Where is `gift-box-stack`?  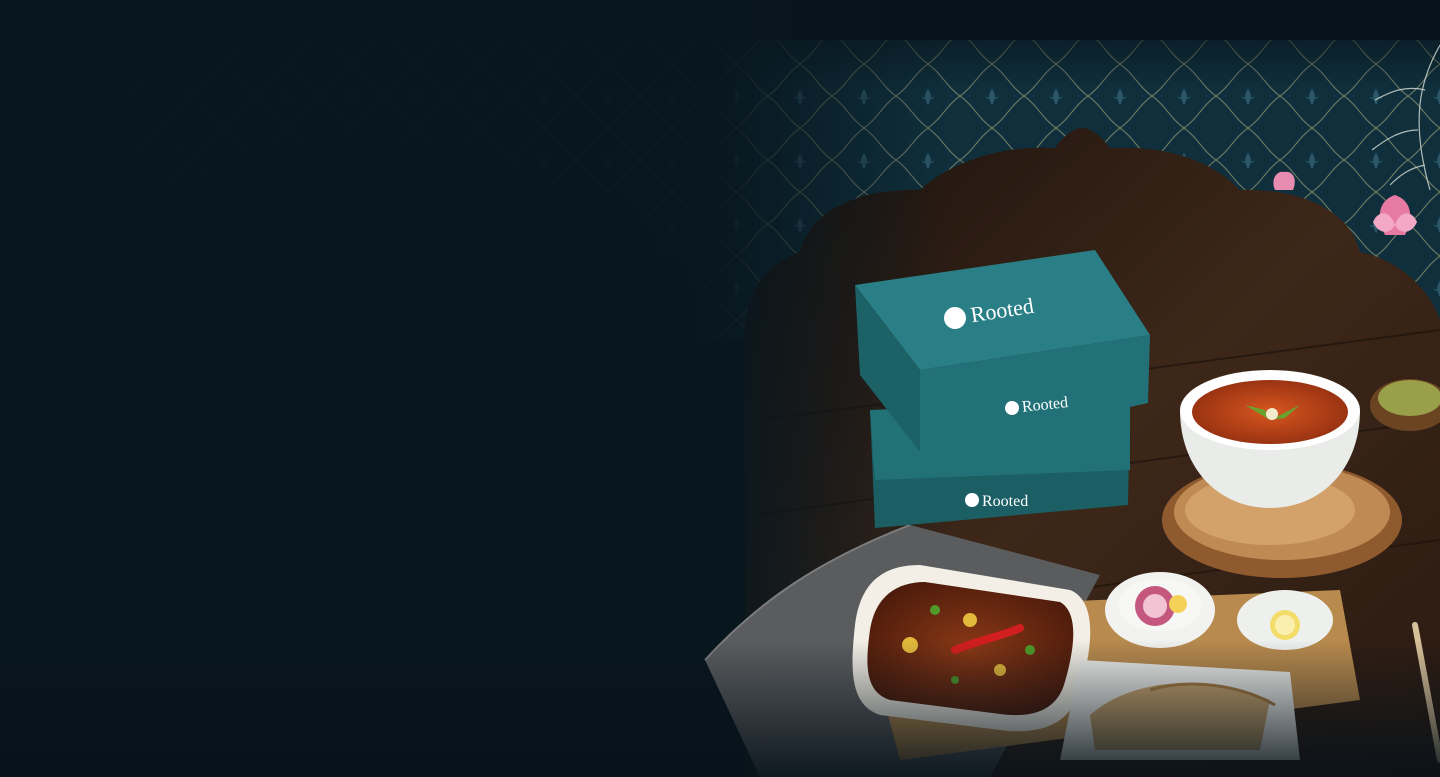
gift-box-stack is located at coordinates (1002, 389).